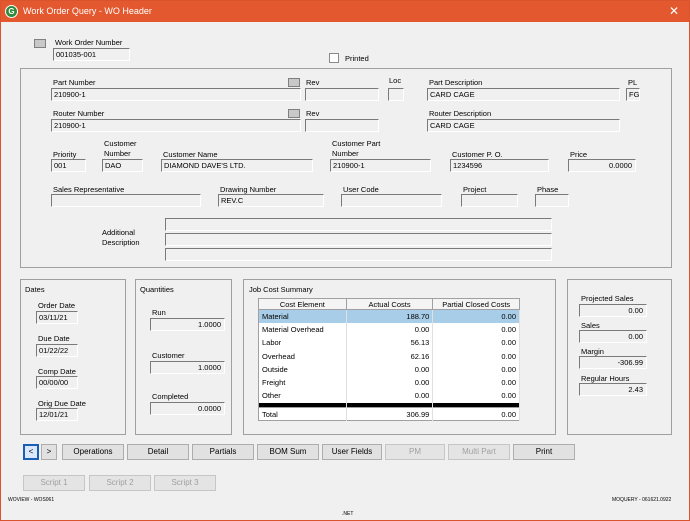 Image resolution: width=690 pixels, height=521 pixels. I want to click on quantities-title: Quantities, so click(157, 289).